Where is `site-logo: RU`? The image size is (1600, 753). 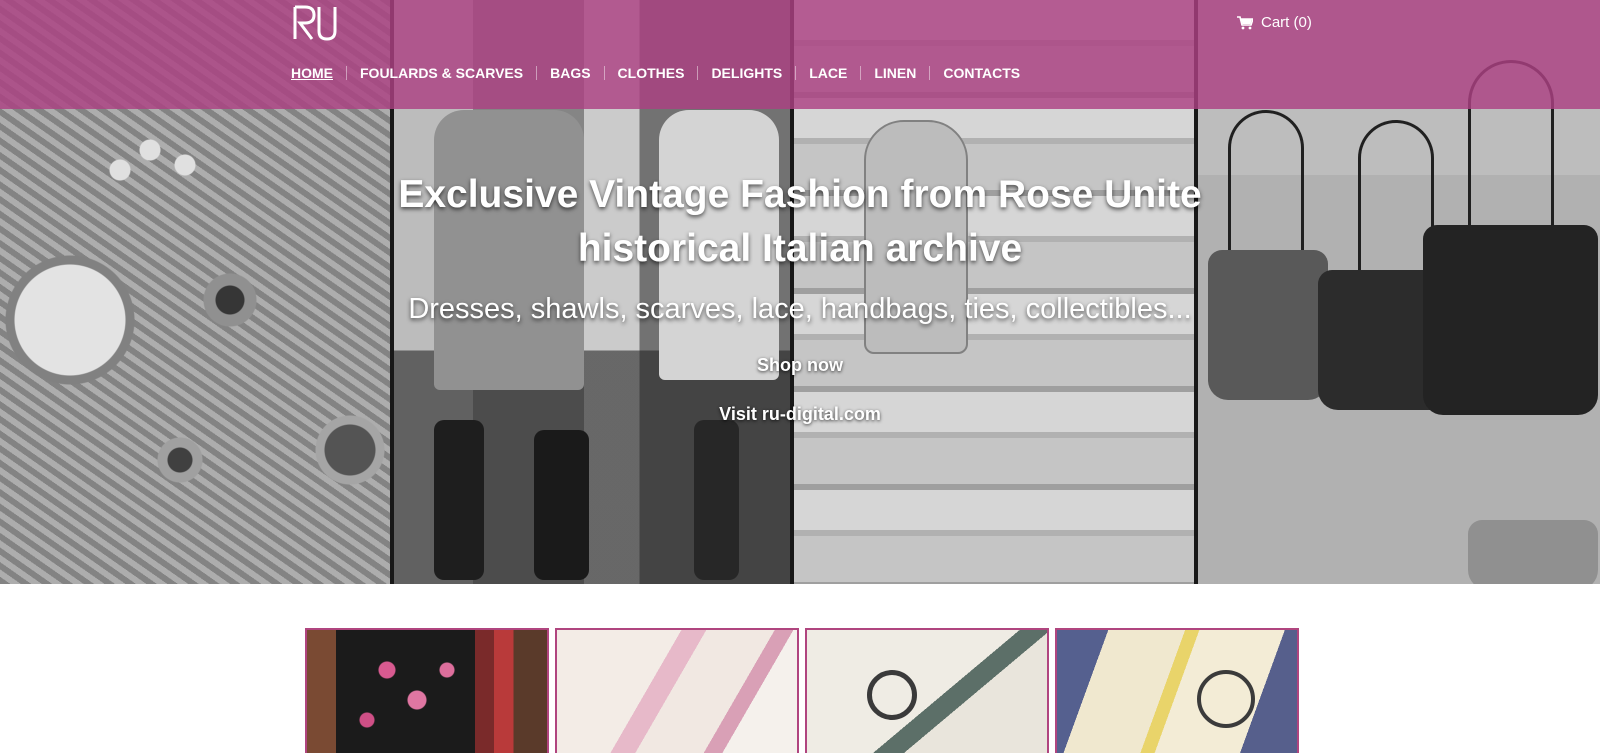
site-logo: RU is located at coordinates (315, 22).